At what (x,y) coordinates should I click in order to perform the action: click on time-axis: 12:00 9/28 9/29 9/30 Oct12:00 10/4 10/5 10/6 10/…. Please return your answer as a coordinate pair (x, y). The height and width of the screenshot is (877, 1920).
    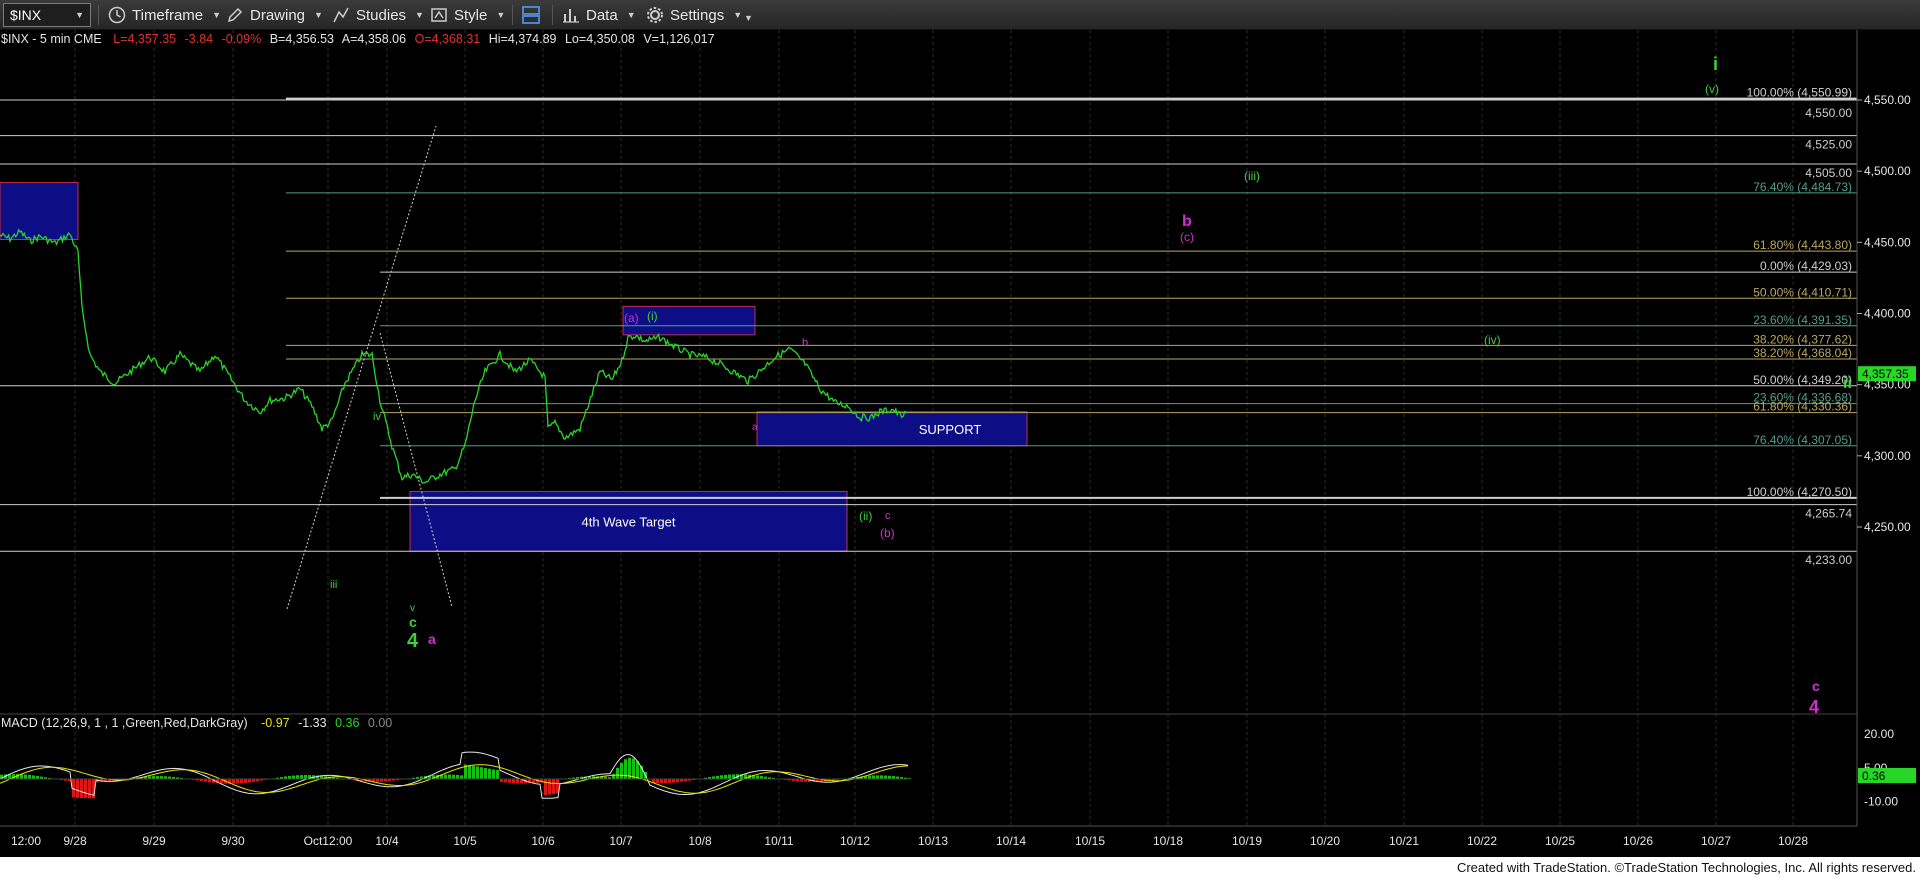
    Looking at the image, I should click on (928, 836).